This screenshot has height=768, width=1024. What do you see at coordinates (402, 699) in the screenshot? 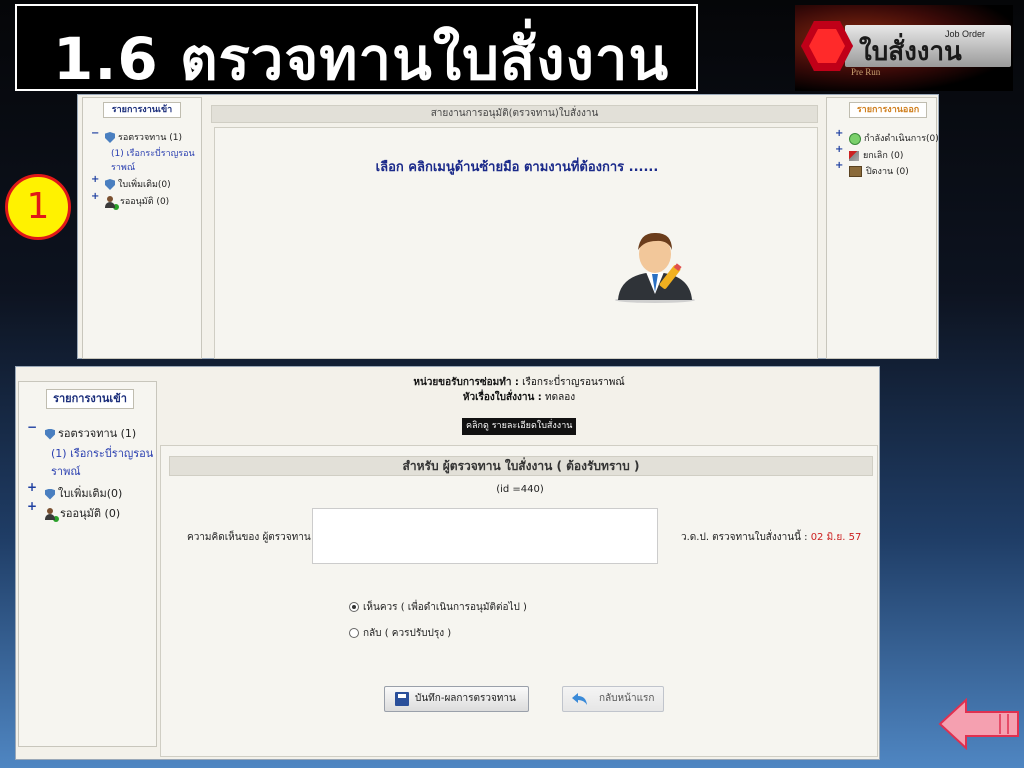
I see `save-icon` at bounding box center [402, 699].